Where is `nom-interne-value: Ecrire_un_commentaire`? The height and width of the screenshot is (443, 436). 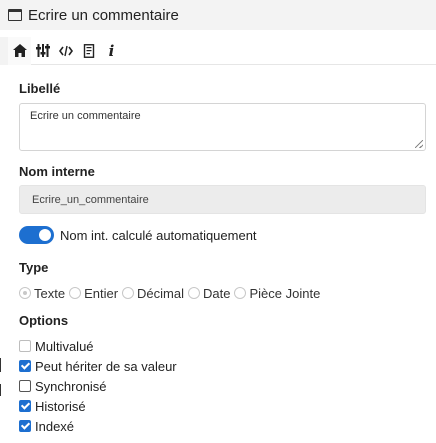
nom-interne-value: Ecrire_un_commentaire is located at coordinates (90, 200).